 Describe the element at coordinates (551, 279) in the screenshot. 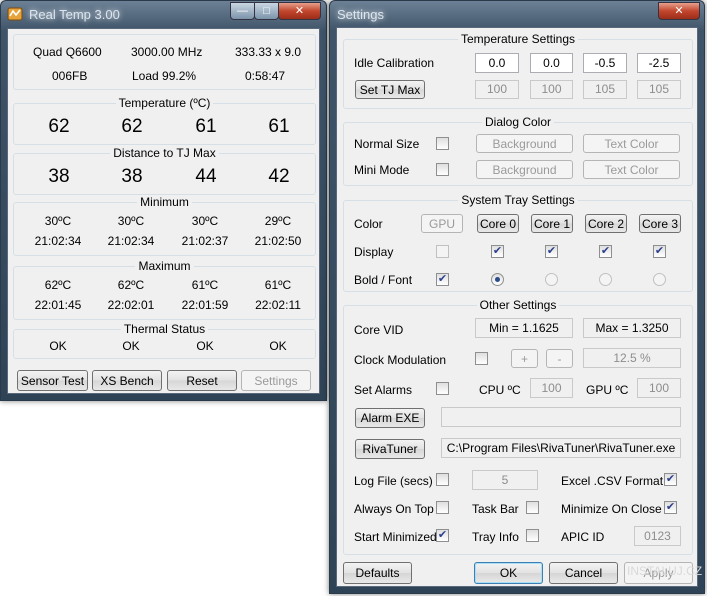

I see `font-radio-core1` at that location.